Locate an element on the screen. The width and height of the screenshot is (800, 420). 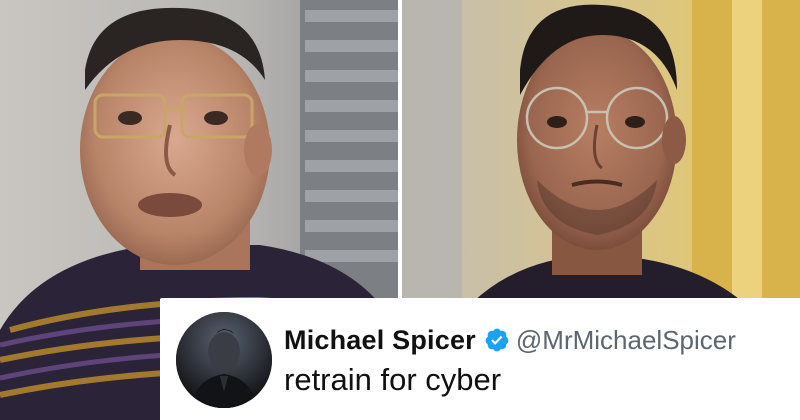
display-name: Michael Spicer is located at coordinates (380, 340).